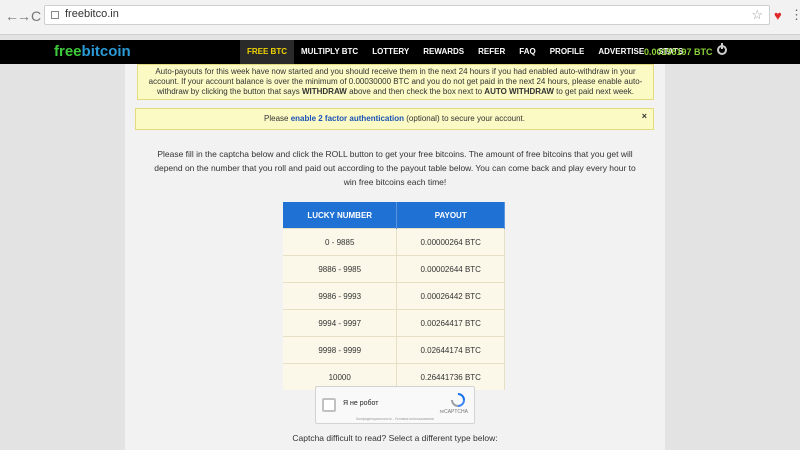  What do you see at coordinates (458, 400) in the screenshot?
I see `recaptcha-logo-icon` at bounding box center [458, 400].